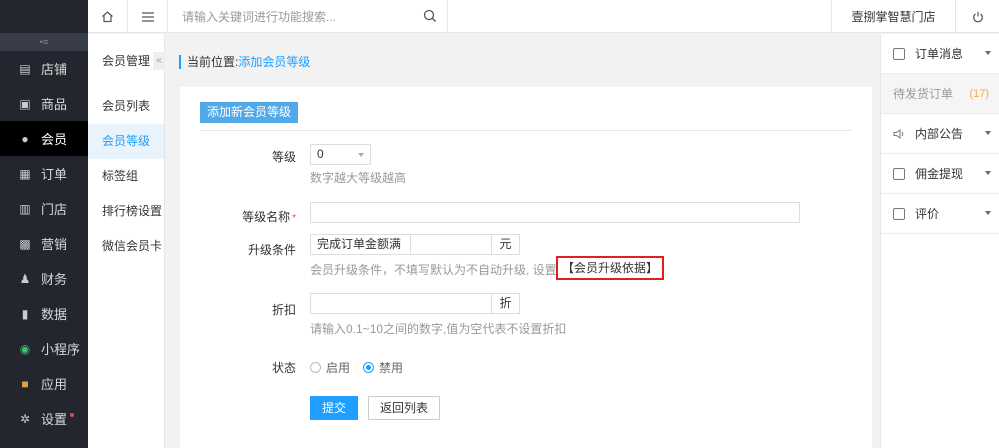 The width and height of the screenshot is (999, 448). I want to click on commission-withdraw-toggle: 佣金提现, so click(940, 174).